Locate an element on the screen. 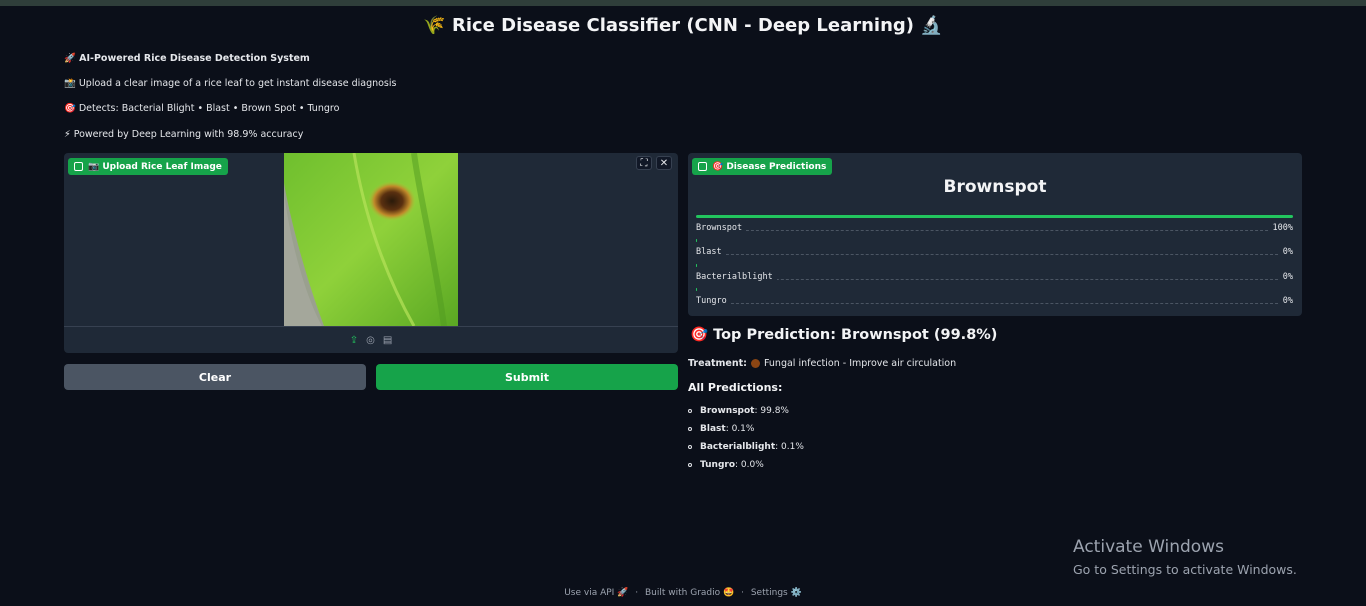 Image resolution: width=1366 pixels, height=606 pixels. prediction-row: Brownspot 100% is located at coordinates (994, 228).